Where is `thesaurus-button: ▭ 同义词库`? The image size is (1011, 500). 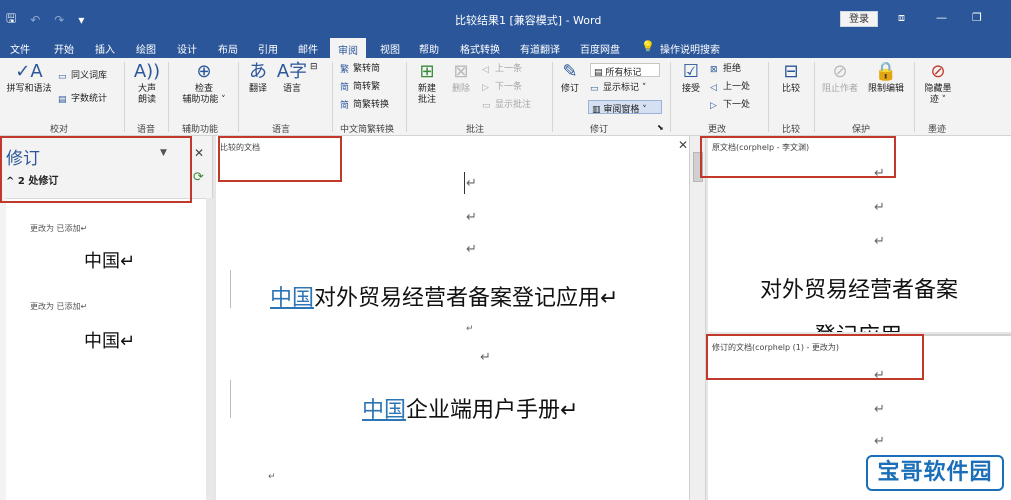 thesaurus-button: ▭ 同义词库 is located at coordinates (82, 76).